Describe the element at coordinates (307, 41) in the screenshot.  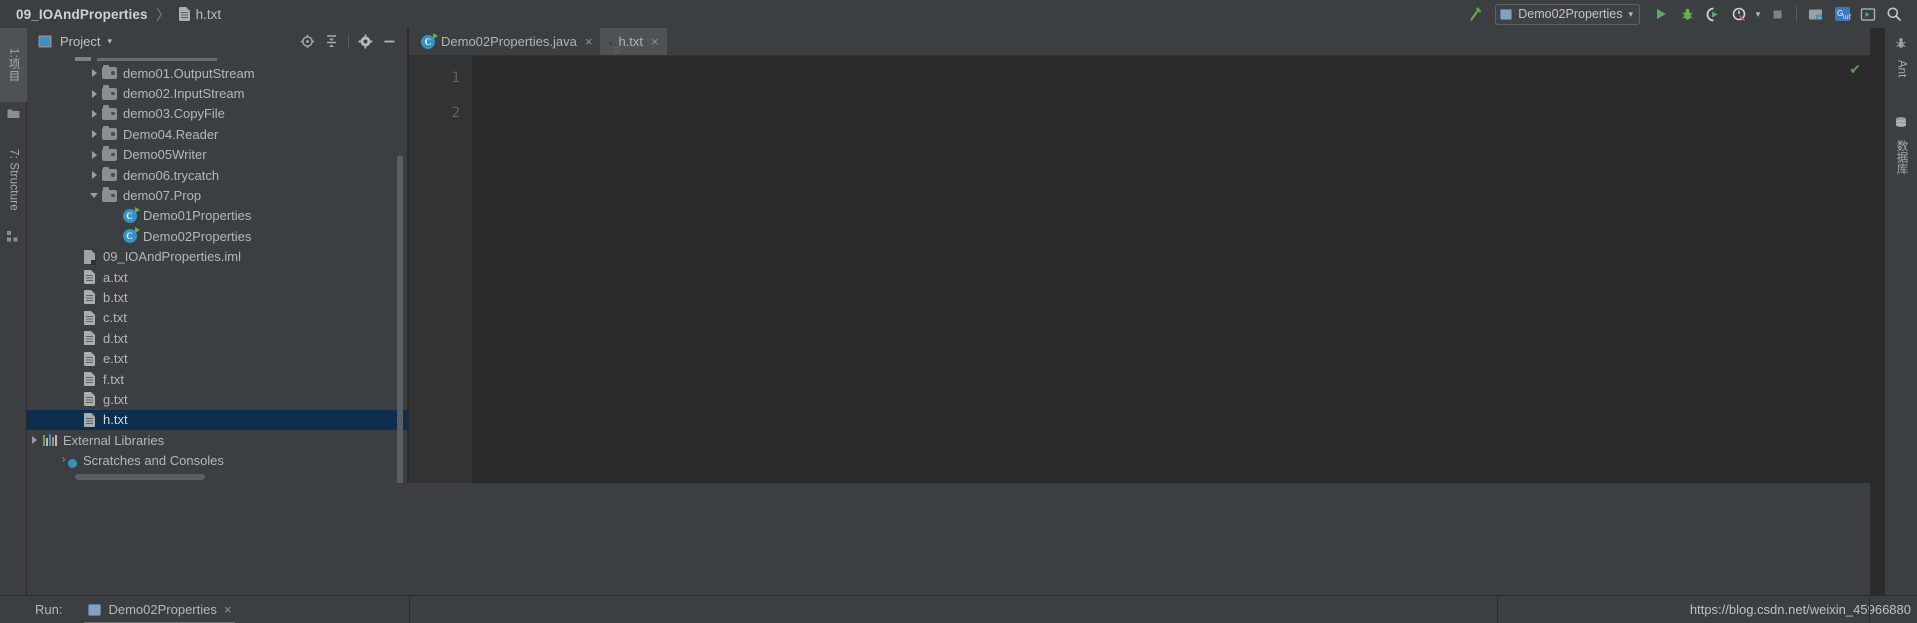
I see `scroll-from-source-icon` at that location.